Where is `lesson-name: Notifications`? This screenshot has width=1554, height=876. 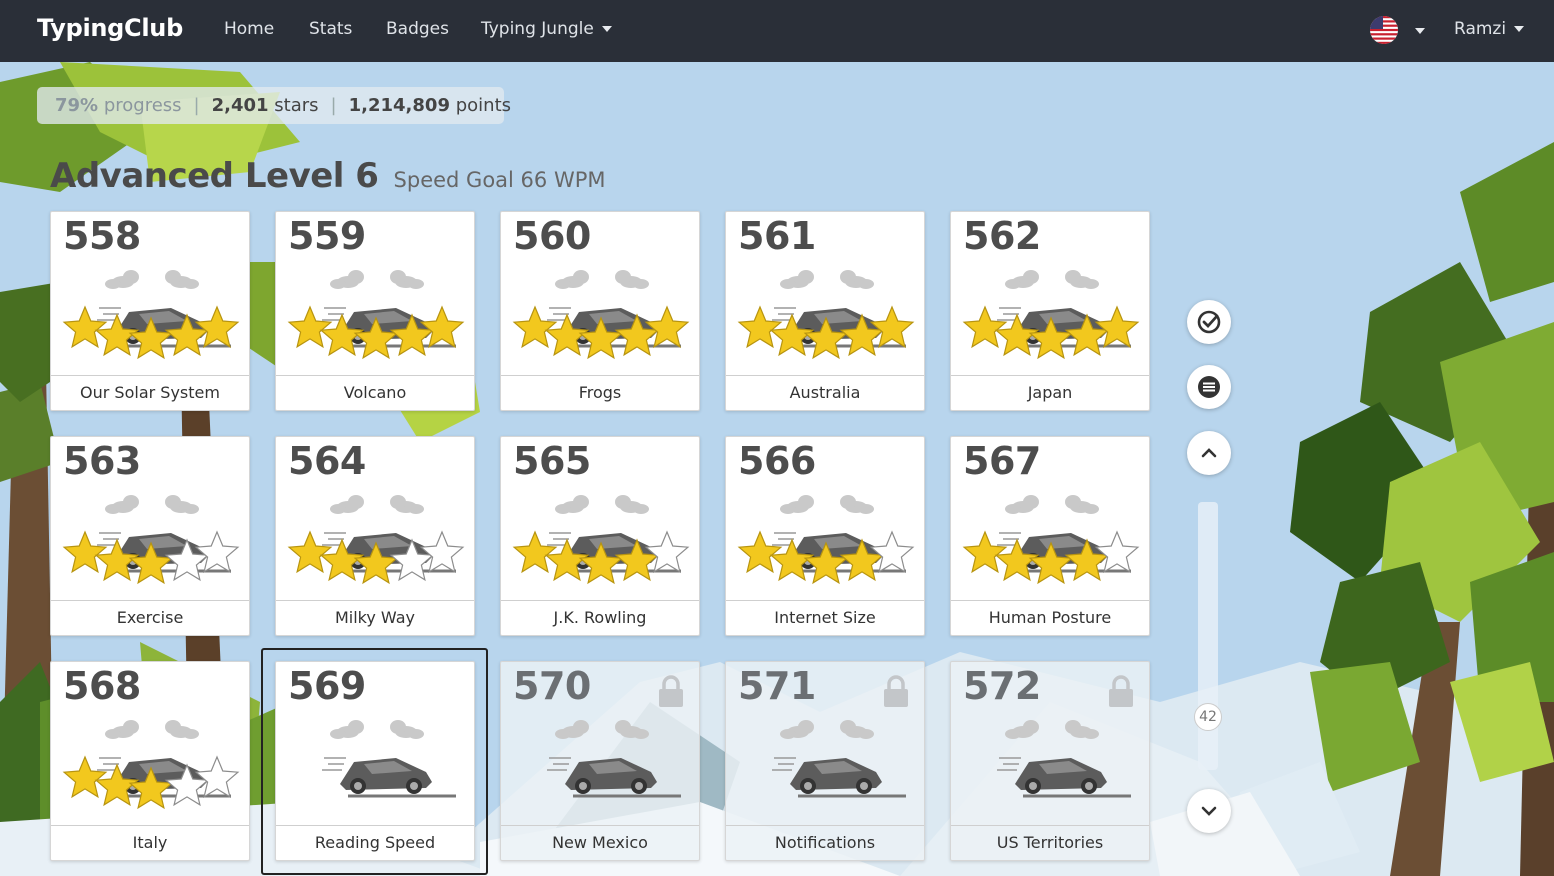
lesson-name: Notifications is located at coordinates (825, 842).